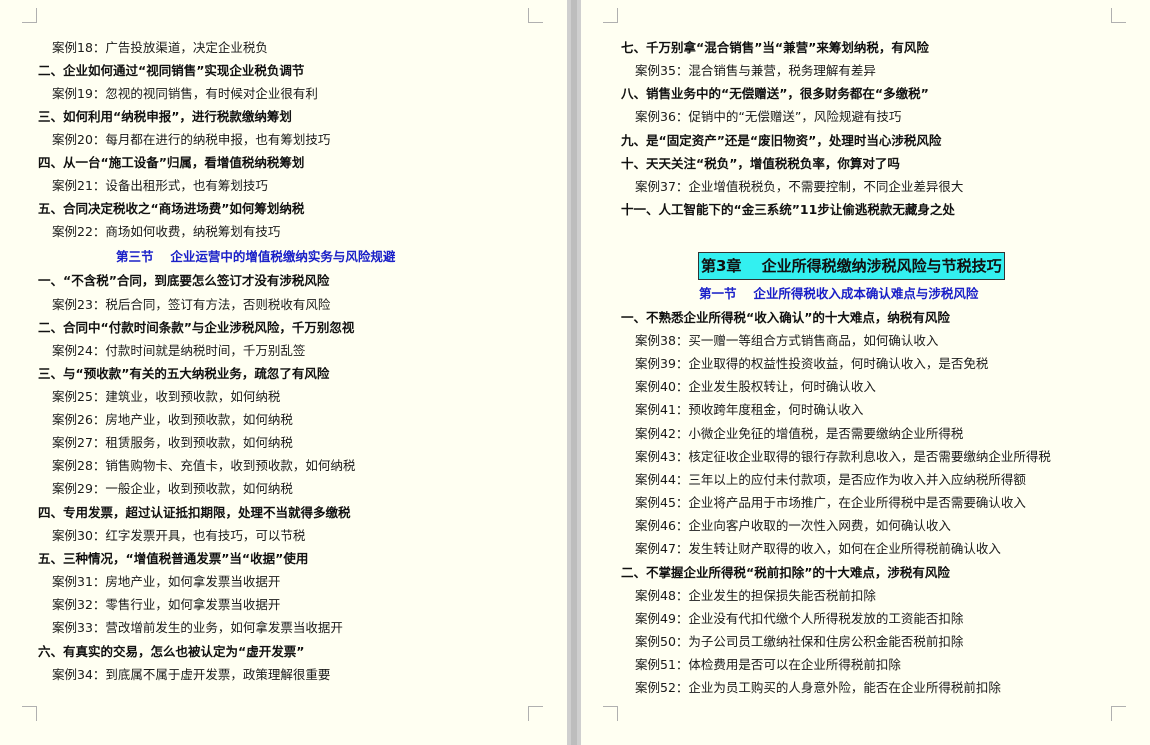 This screenshot has height=745, width=1150. I want to click on toc-heading-line: 五、三种情况，“增值税普通发票”当“收据”使用, so click(173, 558).